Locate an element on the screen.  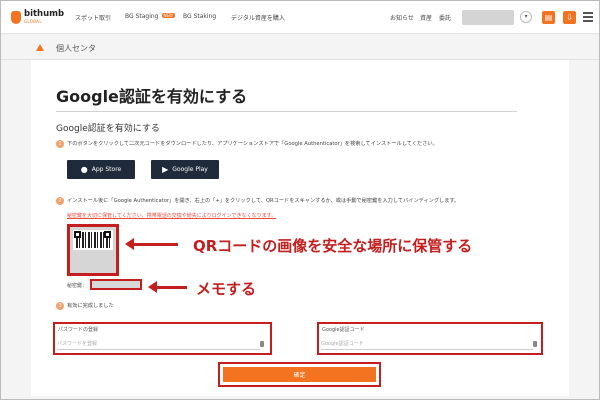
logo-mark-icon is located at coordinates (16, 17).